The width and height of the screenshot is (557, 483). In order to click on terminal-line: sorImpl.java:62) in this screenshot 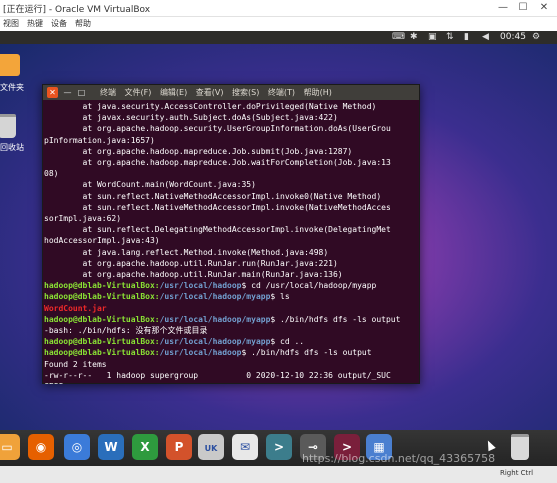, I will do `click(231, 218)`.